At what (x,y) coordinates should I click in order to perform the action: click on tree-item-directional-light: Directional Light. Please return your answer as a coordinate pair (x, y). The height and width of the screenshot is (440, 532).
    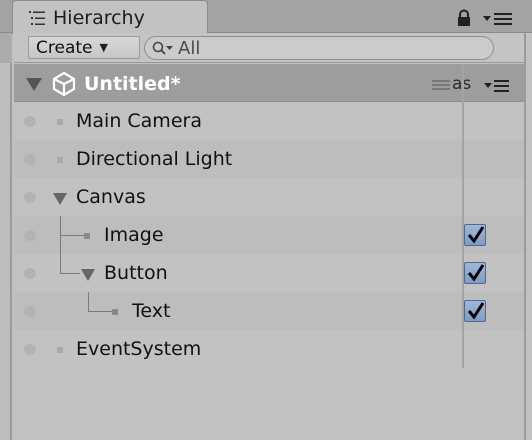
    Looking at the image, I should click on (269, 159).